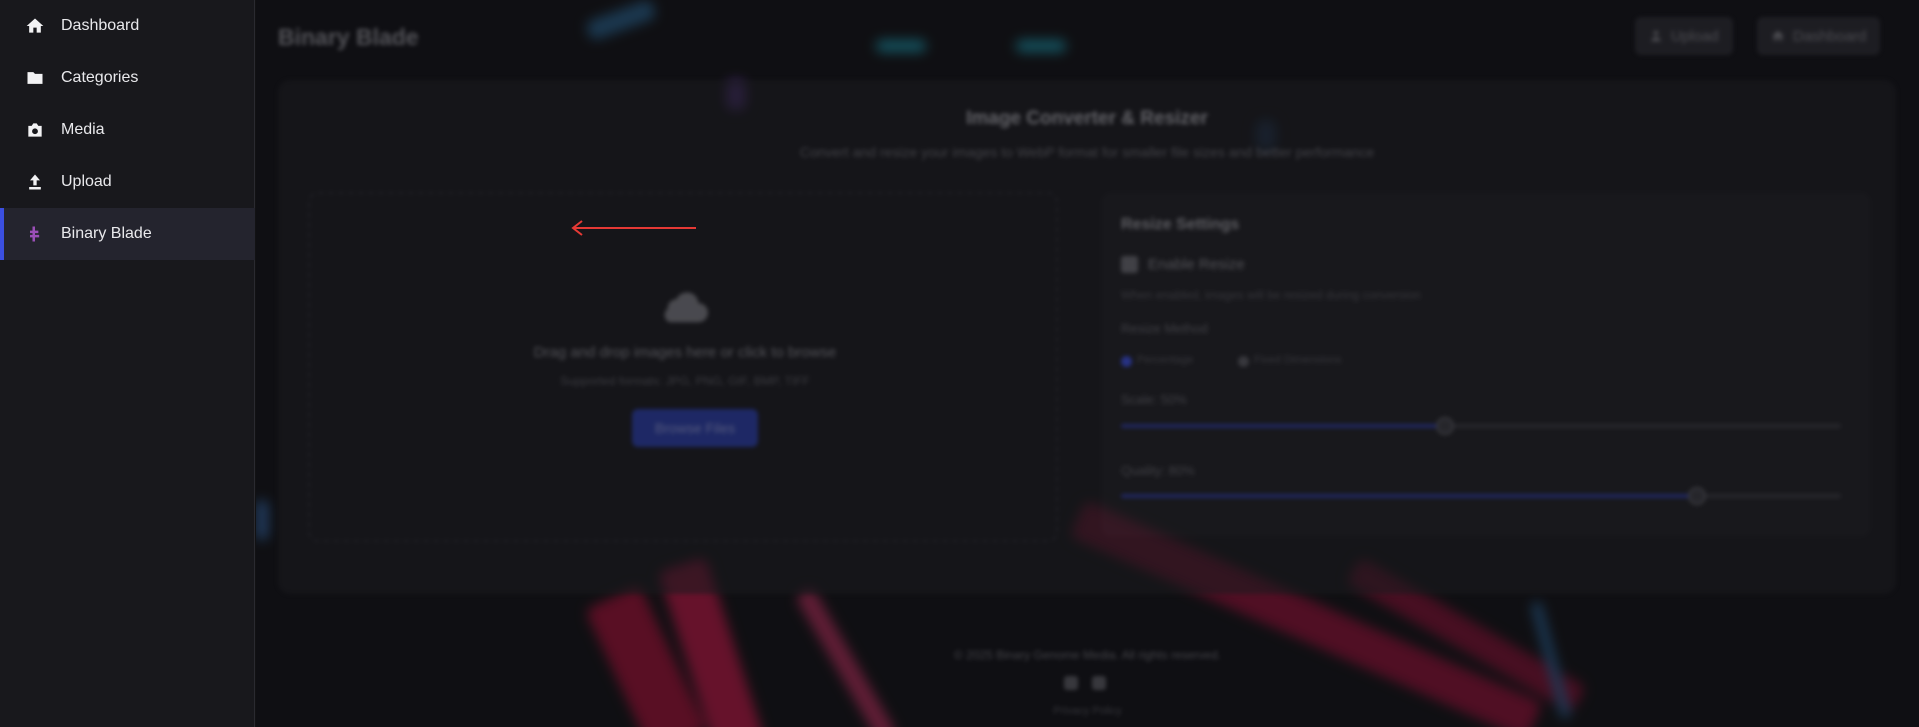 This screenshot has width=1919, height=727. I want to click on cloud-upload-icon, so click(685, 306).